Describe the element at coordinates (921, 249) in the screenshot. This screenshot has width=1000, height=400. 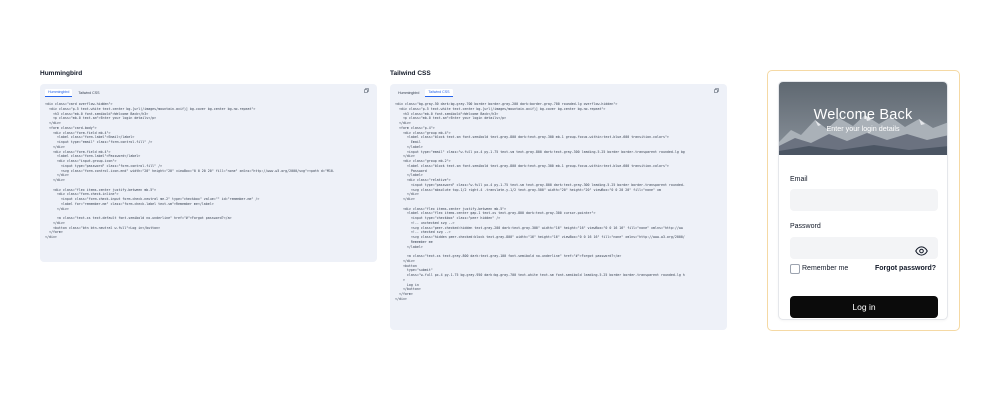
I see `eye-icon` at that location.